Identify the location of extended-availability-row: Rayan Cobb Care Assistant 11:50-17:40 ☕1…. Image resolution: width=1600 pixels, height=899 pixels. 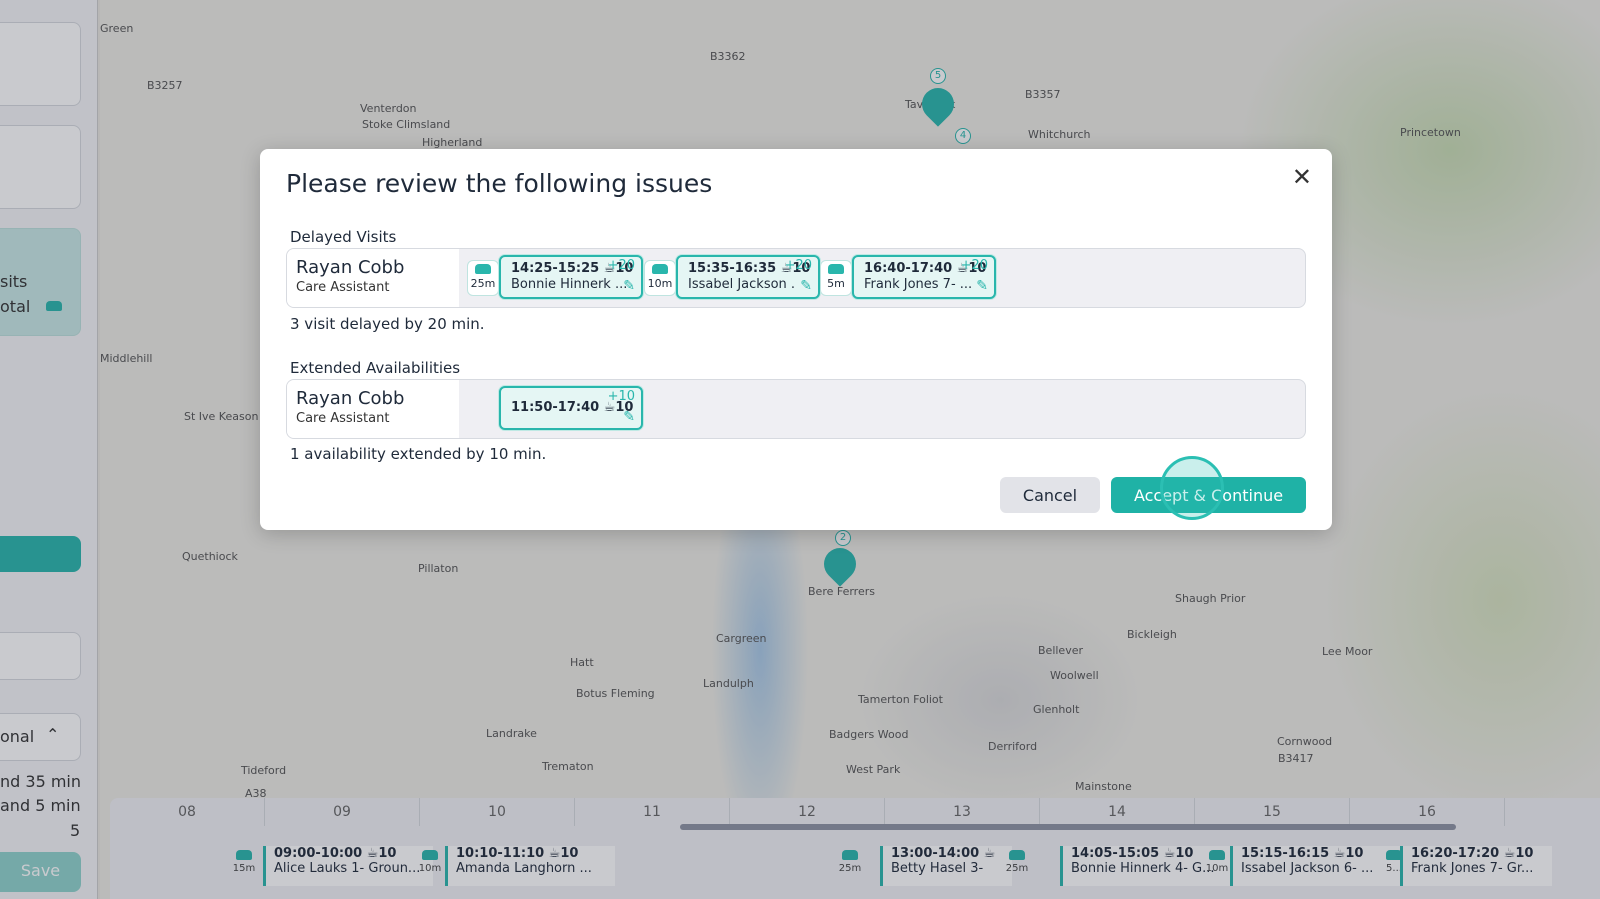
(796, 409).